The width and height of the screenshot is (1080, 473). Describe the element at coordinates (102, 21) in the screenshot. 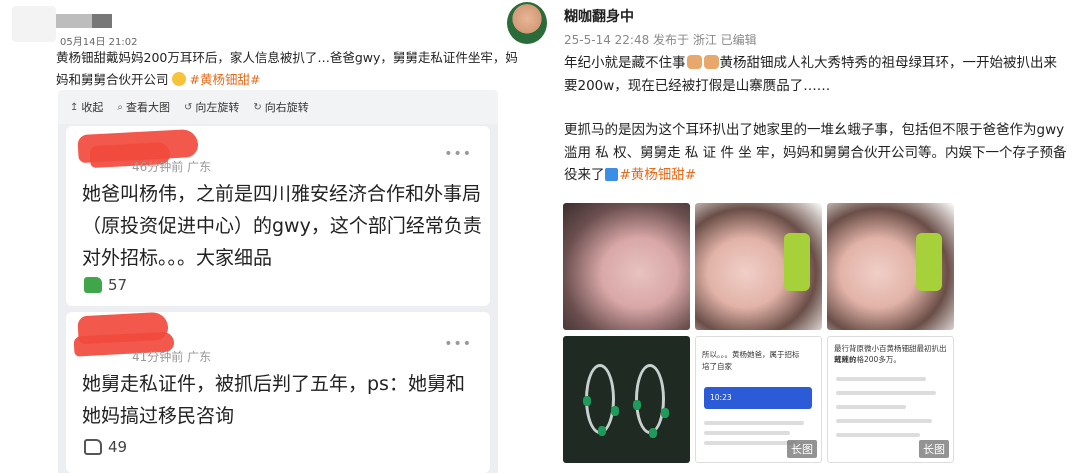

I see `username-redacted-part` at that location.